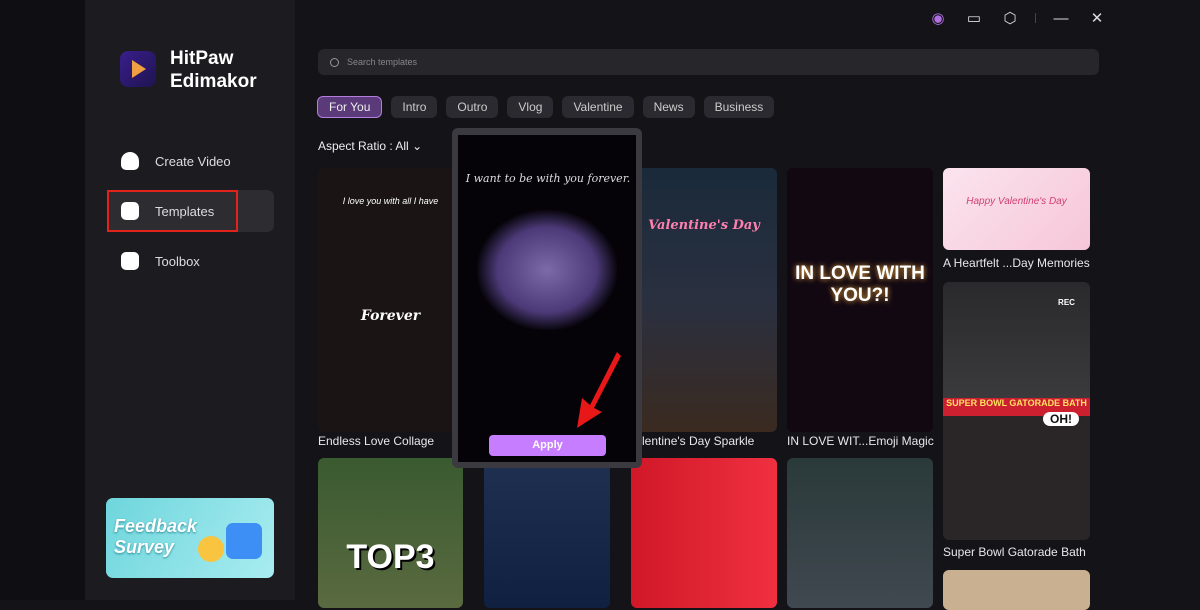  Describe the element at coordinates (1016, 201) in the screenshot. I see `thumbnail-text: Happy Valentine's Day` at that location.